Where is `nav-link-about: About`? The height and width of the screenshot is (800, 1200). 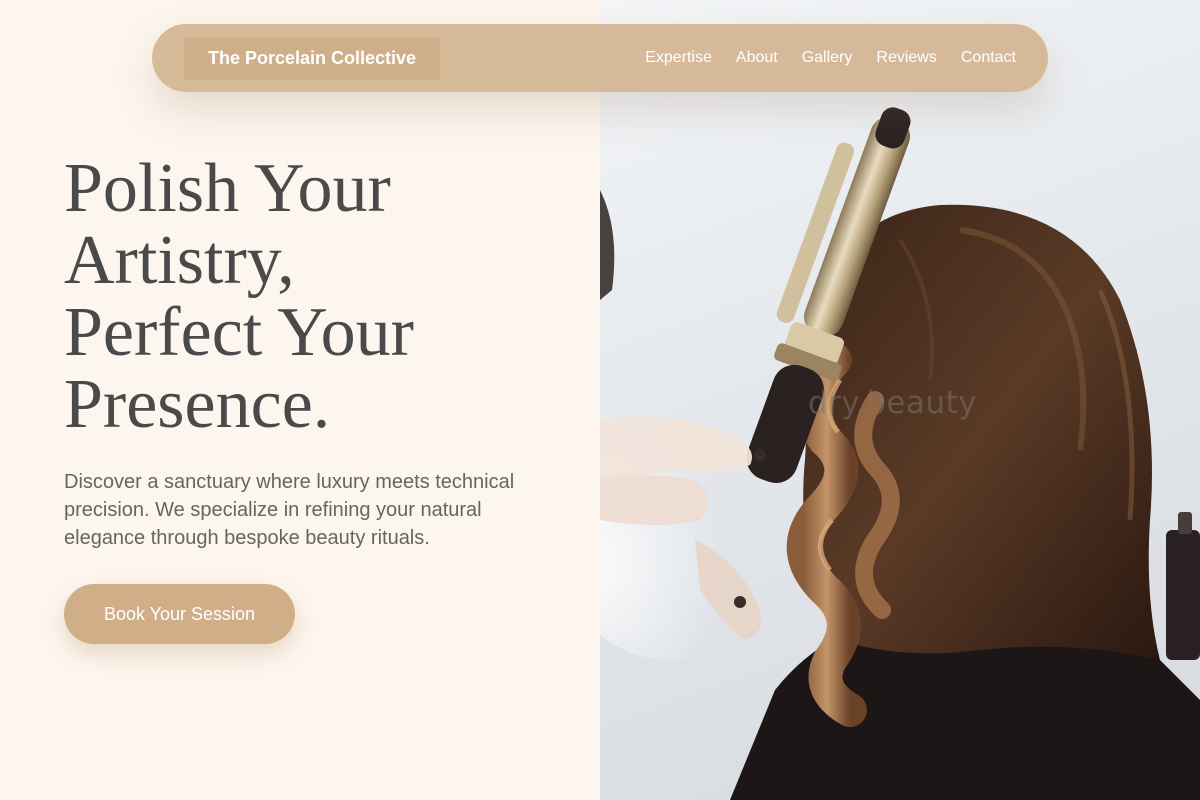
nav-link-about: About is located at coordinates (757, 58).